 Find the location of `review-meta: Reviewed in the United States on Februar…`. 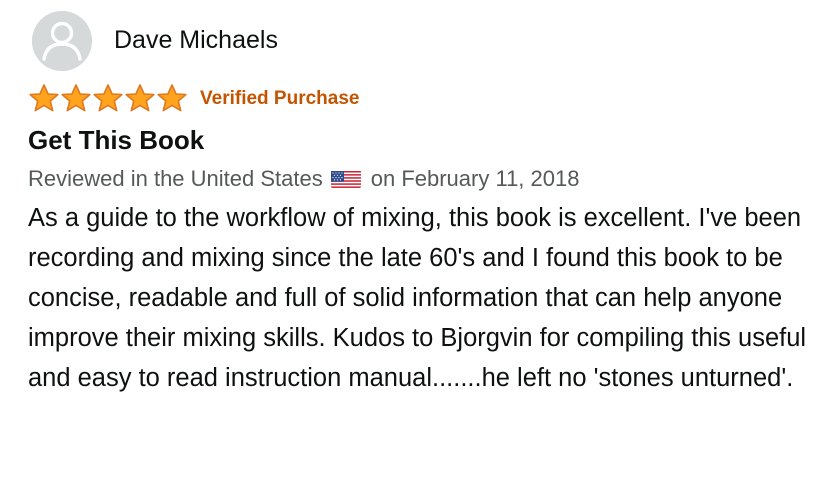

review-meta: Reviewed in the United States on Februar… is located at coordinates (418, 179).